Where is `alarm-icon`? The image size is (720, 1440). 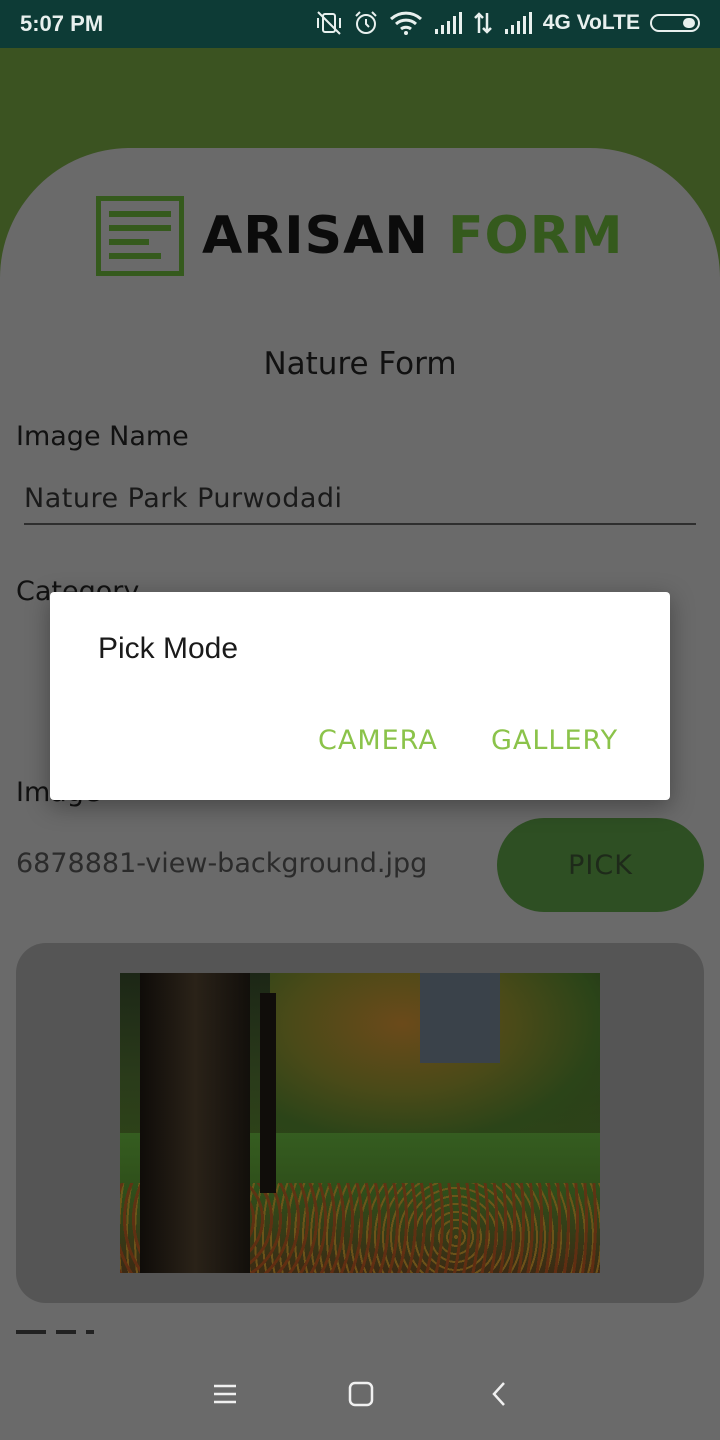
alarm-icon is located at coordinates (366, 22).